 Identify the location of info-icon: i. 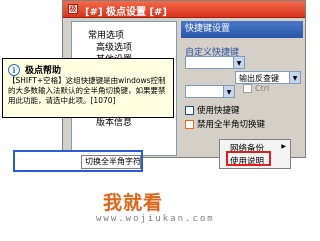
(14, 70).